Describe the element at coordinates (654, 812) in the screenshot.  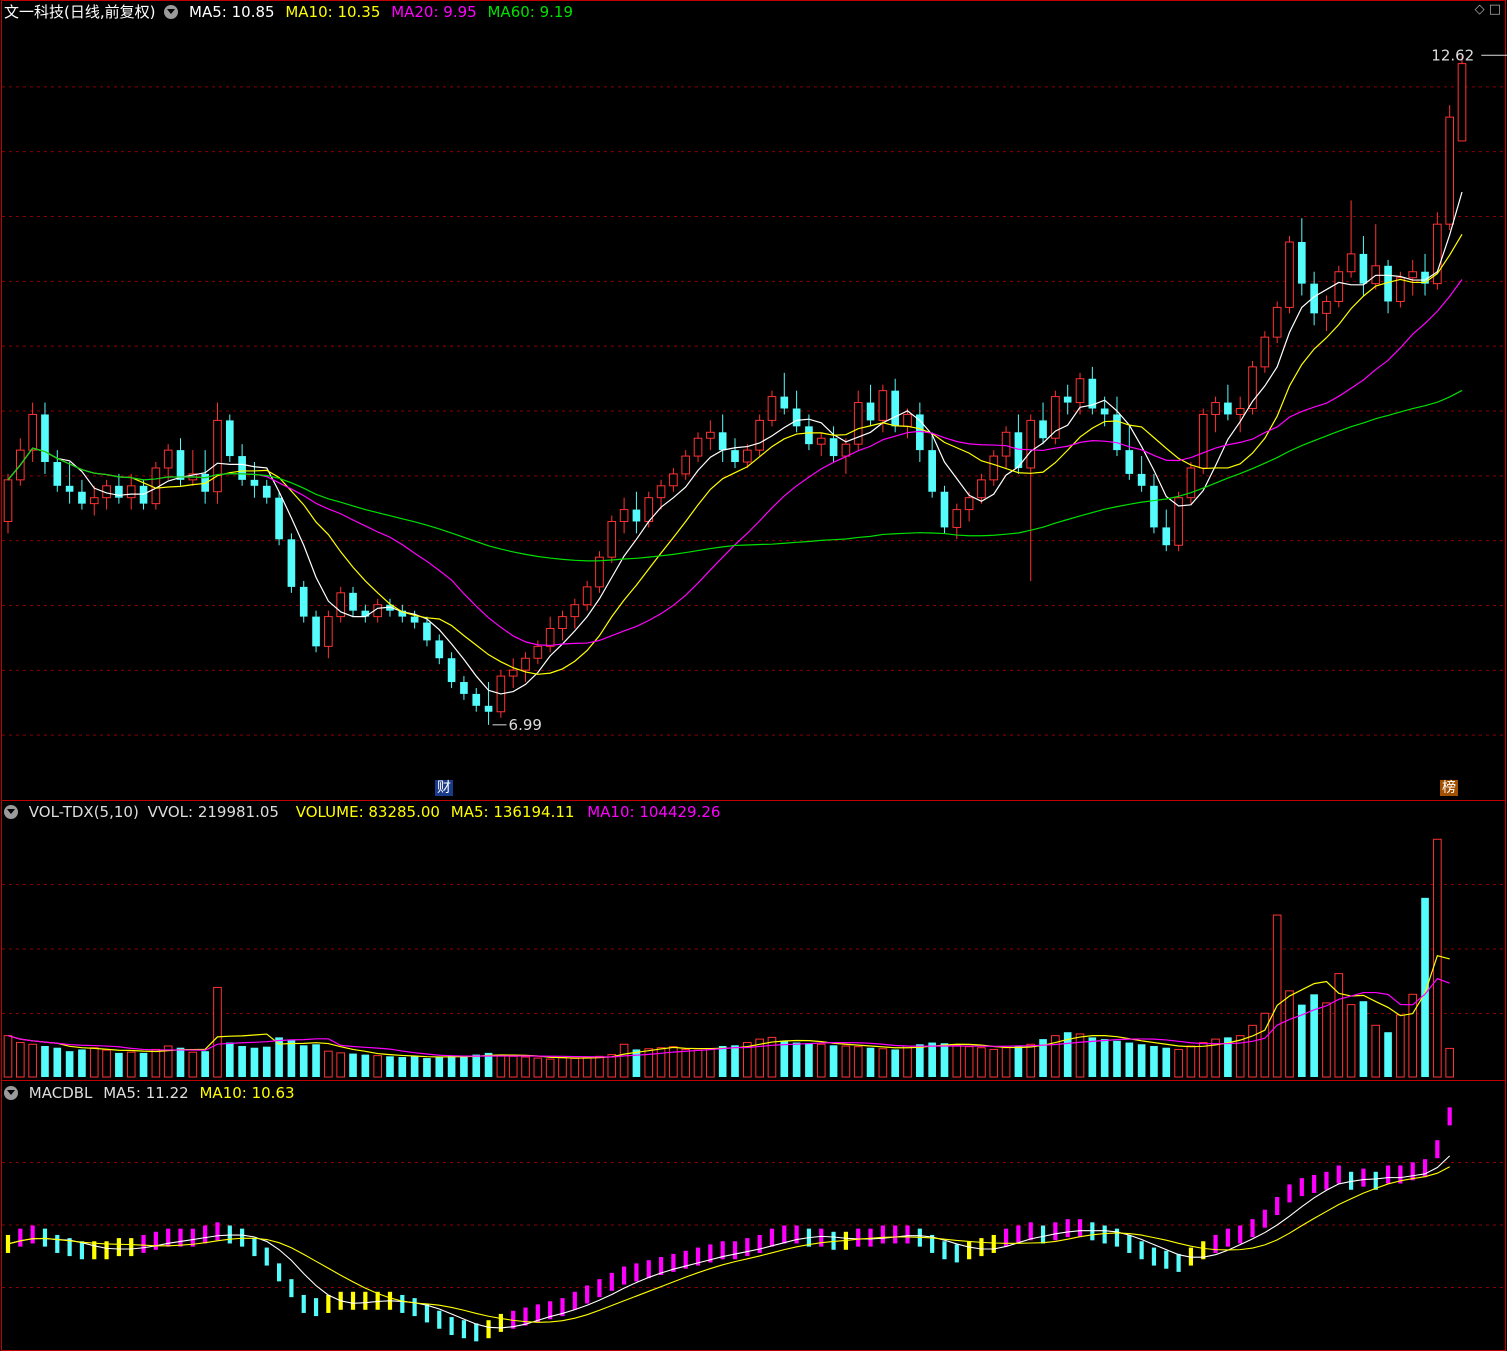
I see `vol-ma10-label: MA10: 104429.26` at that location.